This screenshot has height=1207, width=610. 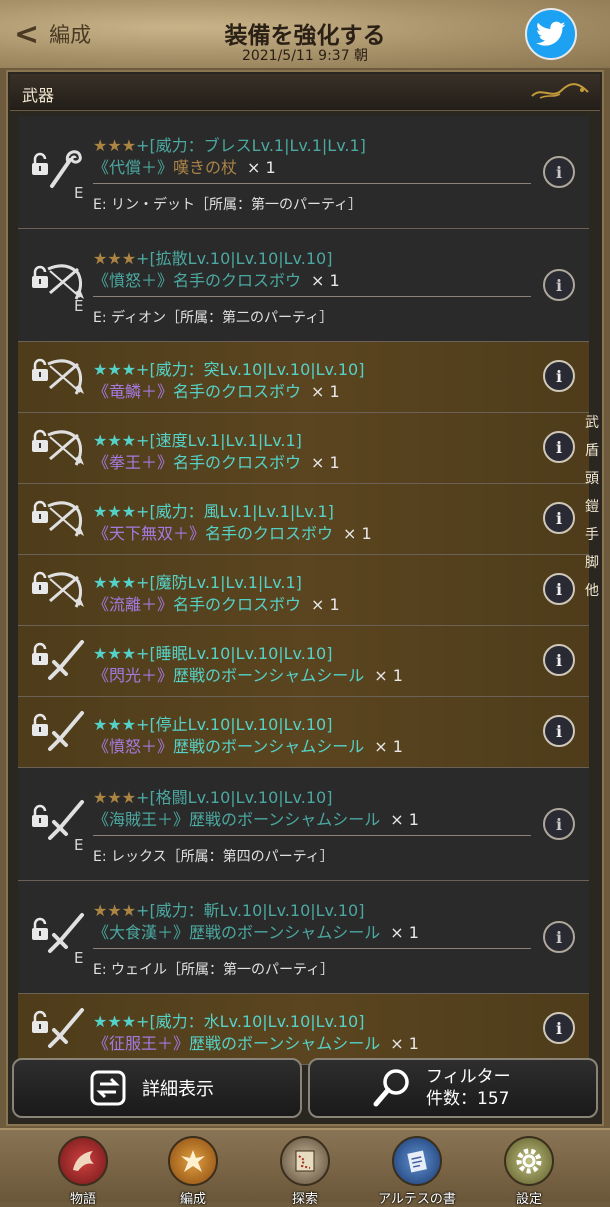 I want to click on detail-view-button: 詳細表示, so click(x=157, y=1088).